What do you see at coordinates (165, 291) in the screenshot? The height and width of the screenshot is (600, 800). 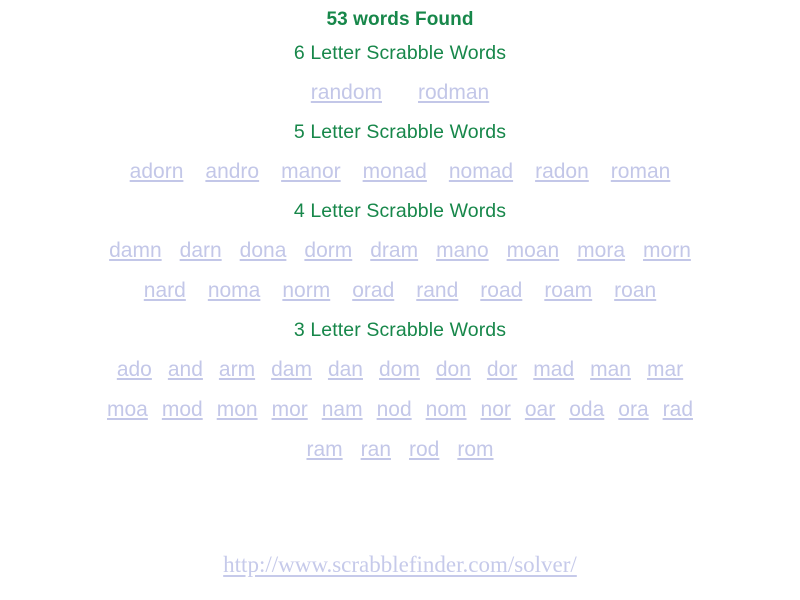 I see `word-link: nard` at bounding box center [165, 291].